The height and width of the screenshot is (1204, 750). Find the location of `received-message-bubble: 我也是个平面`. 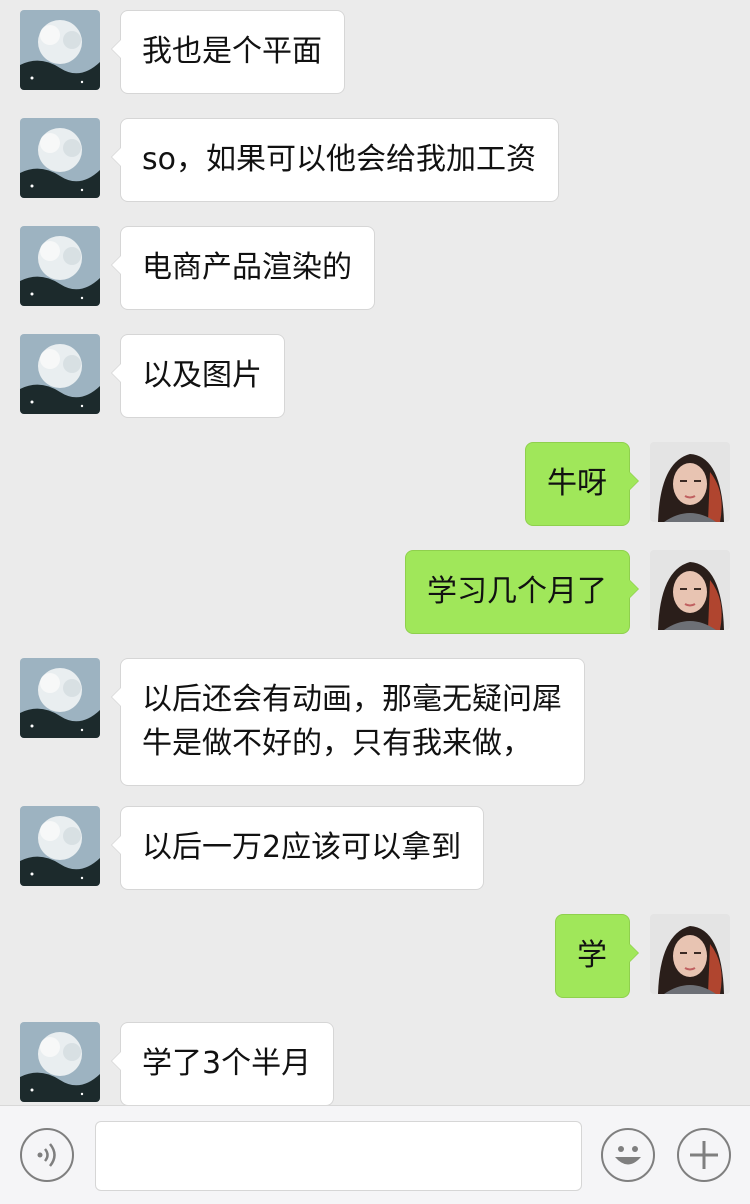

received-message-bubble: 我也是个平面 is located at coordinates (228, 52).